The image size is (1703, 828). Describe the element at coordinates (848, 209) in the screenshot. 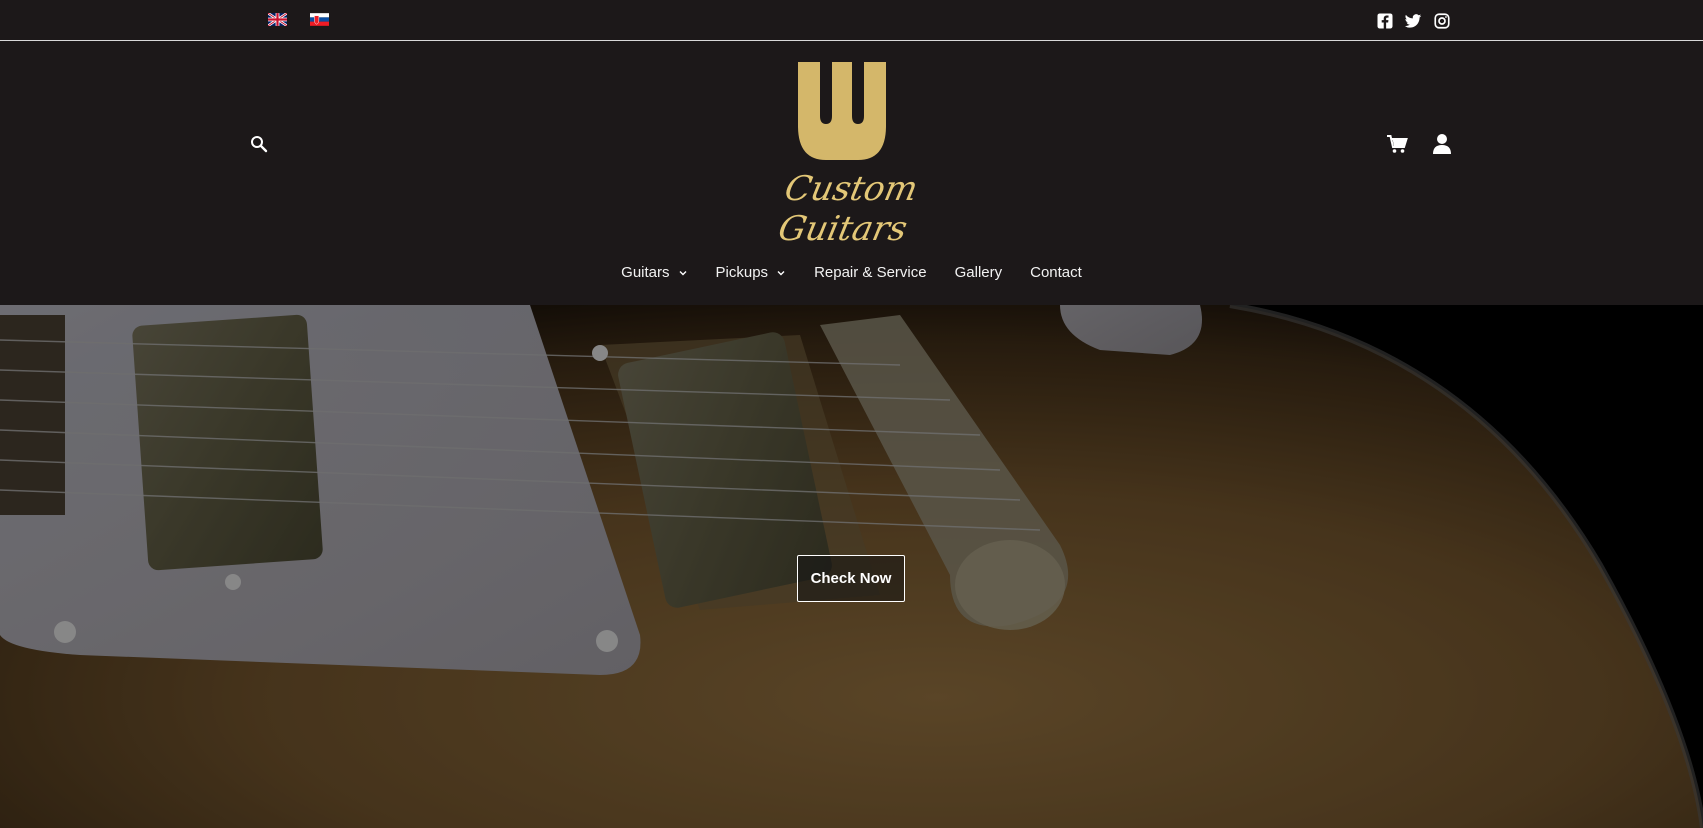

I see `logo-text: Custom Guitars` at that location.